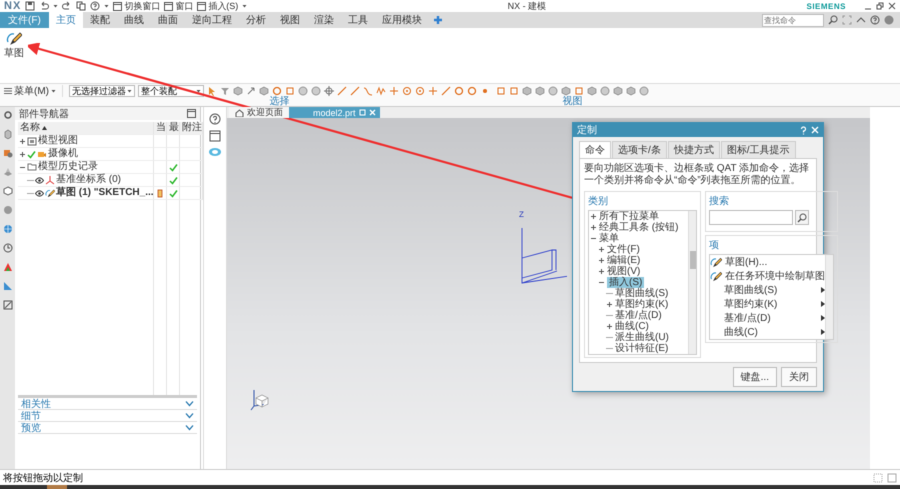 This screenshot has height=489, width=900. What do you see at coordinates (81, 6) in the screenshot?
I see `copy-icon` at bounding box center [81, 6].